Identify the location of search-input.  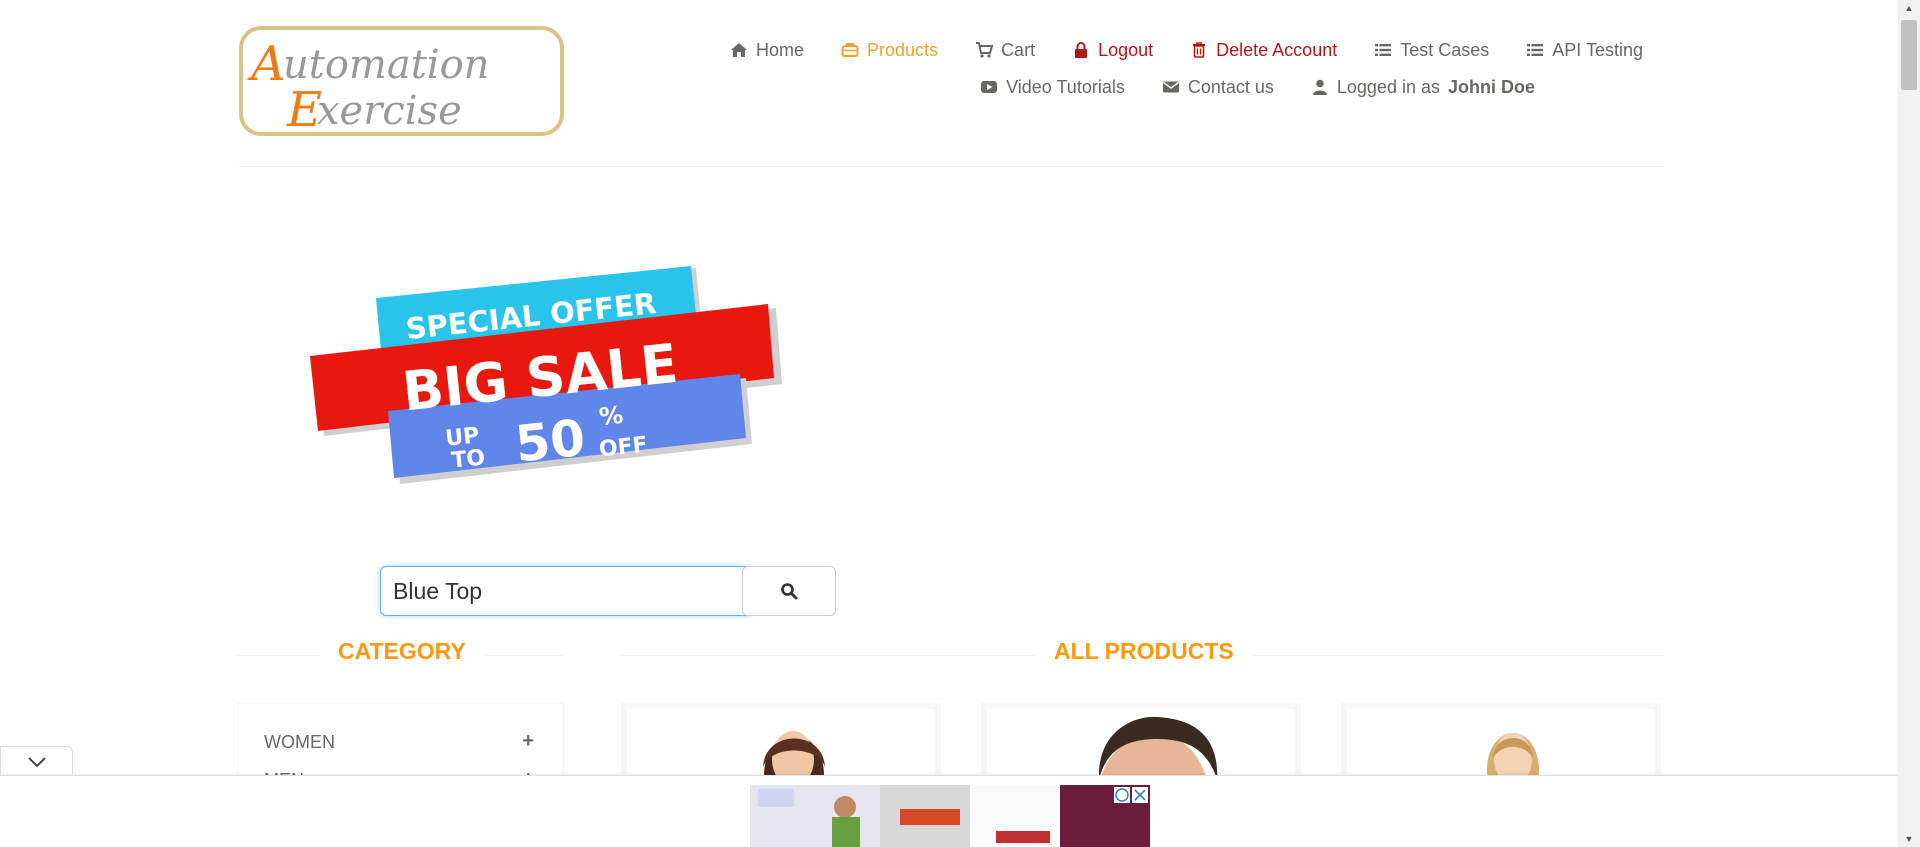
(566, 591).